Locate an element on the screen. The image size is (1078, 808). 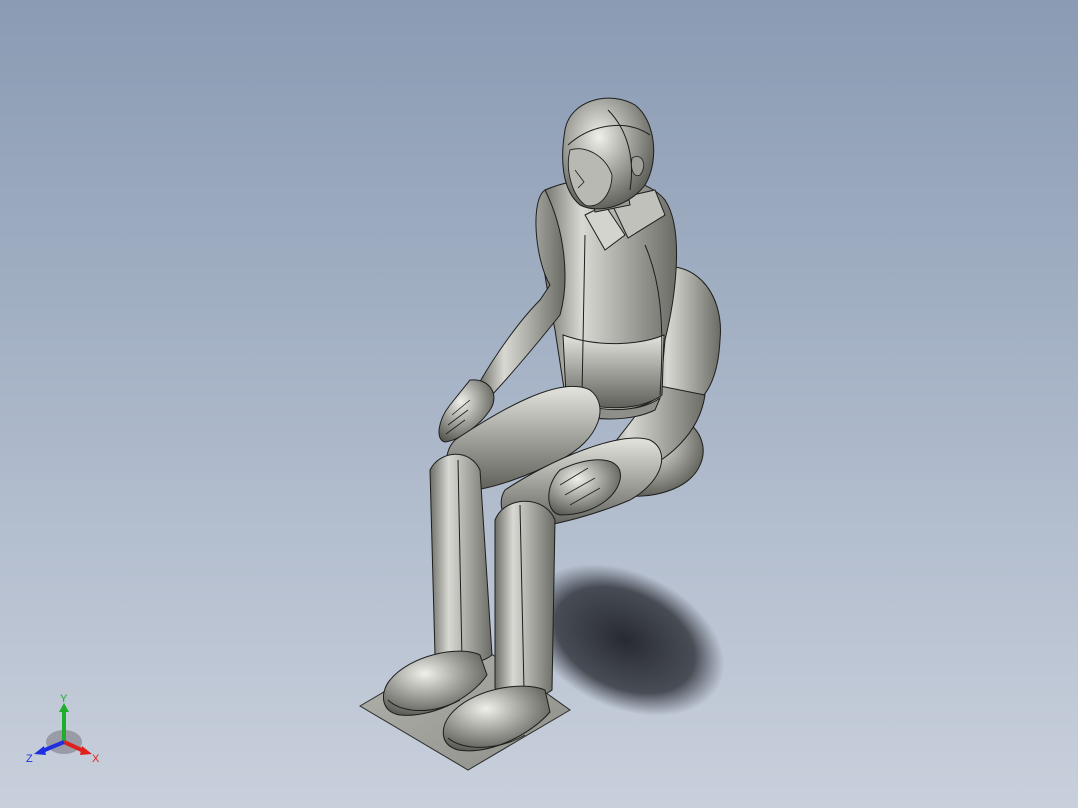
model-right-shin is located at coordinates (525, 599).